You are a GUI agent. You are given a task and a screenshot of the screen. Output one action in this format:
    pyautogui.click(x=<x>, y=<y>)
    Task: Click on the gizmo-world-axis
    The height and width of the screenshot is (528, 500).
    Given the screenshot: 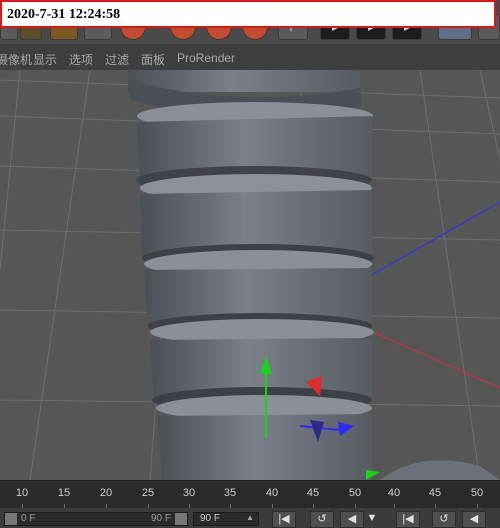 What is the action you would take?
    pyautogui.click(x=373, y=475)
    